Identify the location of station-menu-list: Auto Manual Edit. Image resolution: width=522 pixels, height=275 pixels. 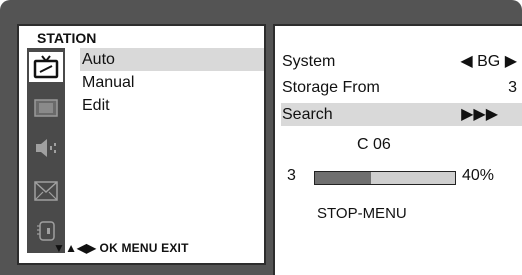
(172, 82).